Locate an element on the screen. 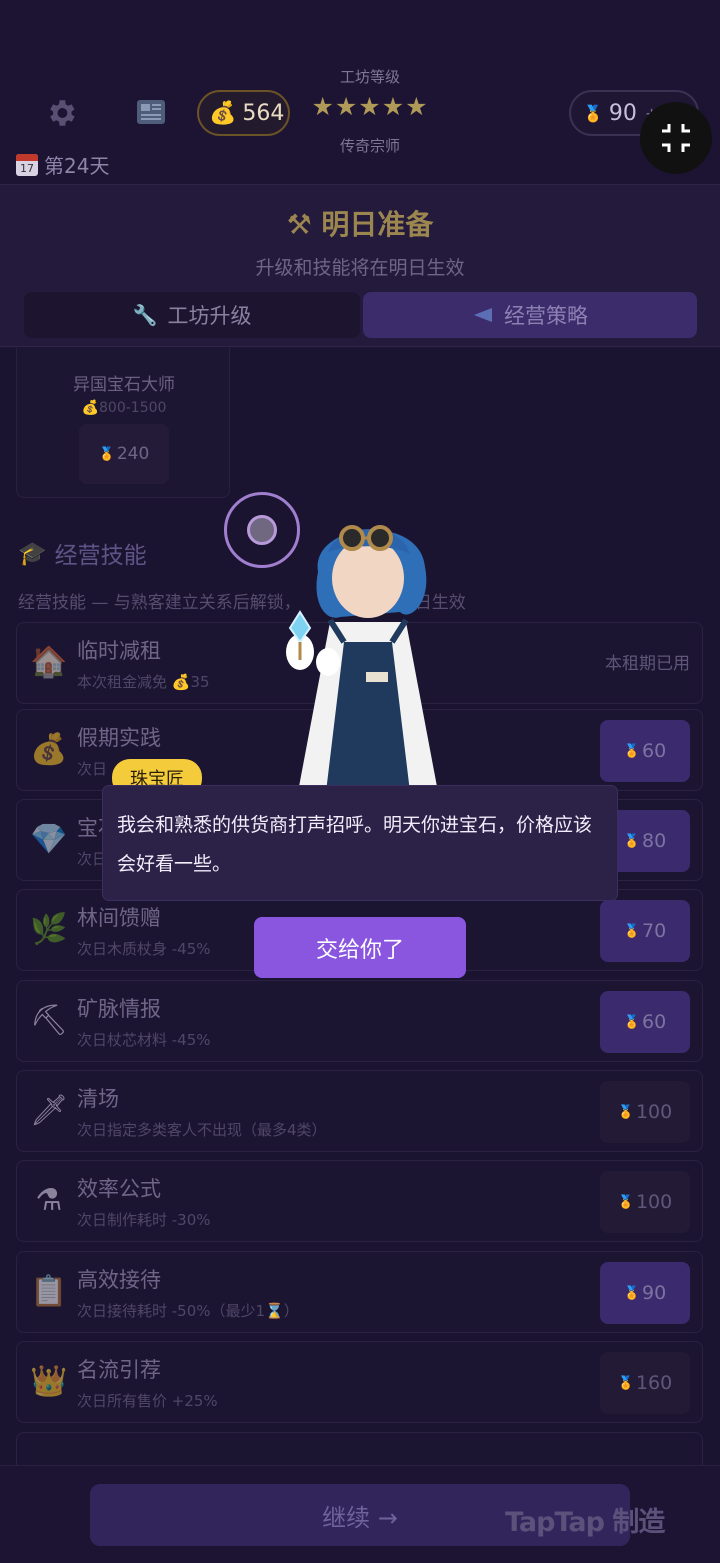 The height and width of the screenshot is (1563, 720). skill-row: 📋 高效接待 次日接待耗时 -50%（最少1⌛） 🏅 90 is located at coordinates (359, 1292).